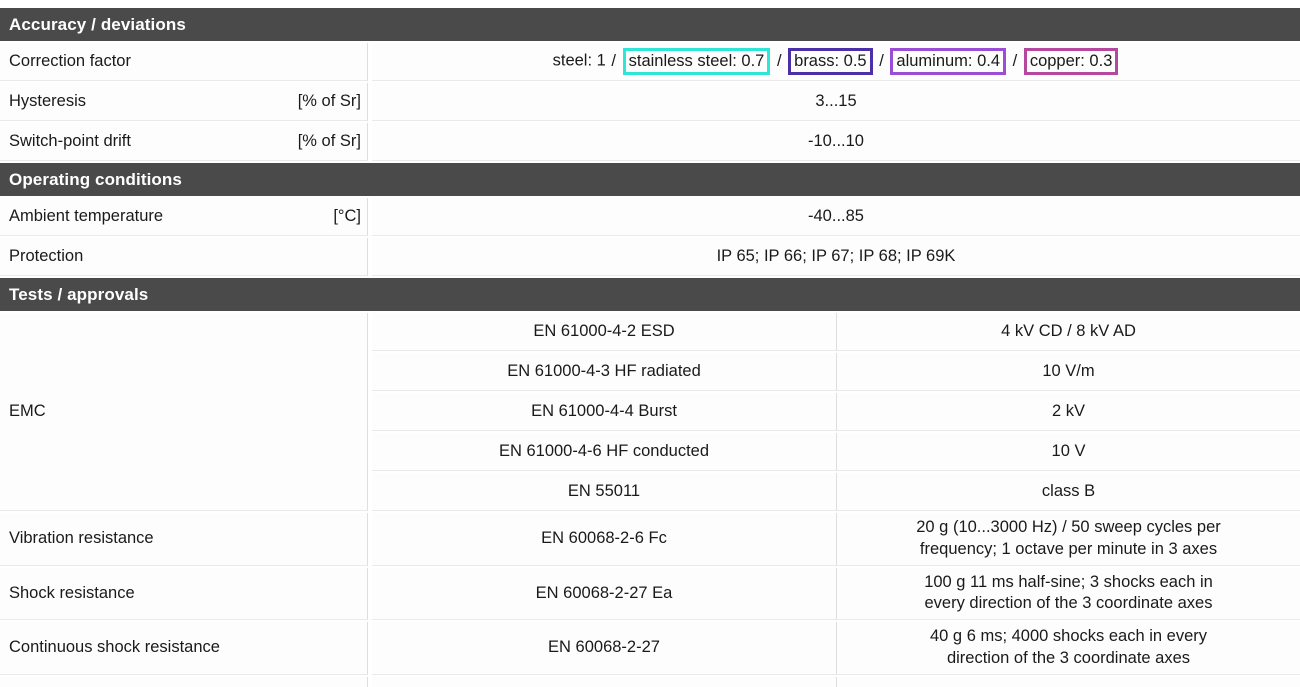  What do you see at coordinates (836, 257) in the screenshot?
I see `row-value-protection: IP 65; IP 66; IP 67; IP 68; IP 69K` at bounding box center [836, 257].